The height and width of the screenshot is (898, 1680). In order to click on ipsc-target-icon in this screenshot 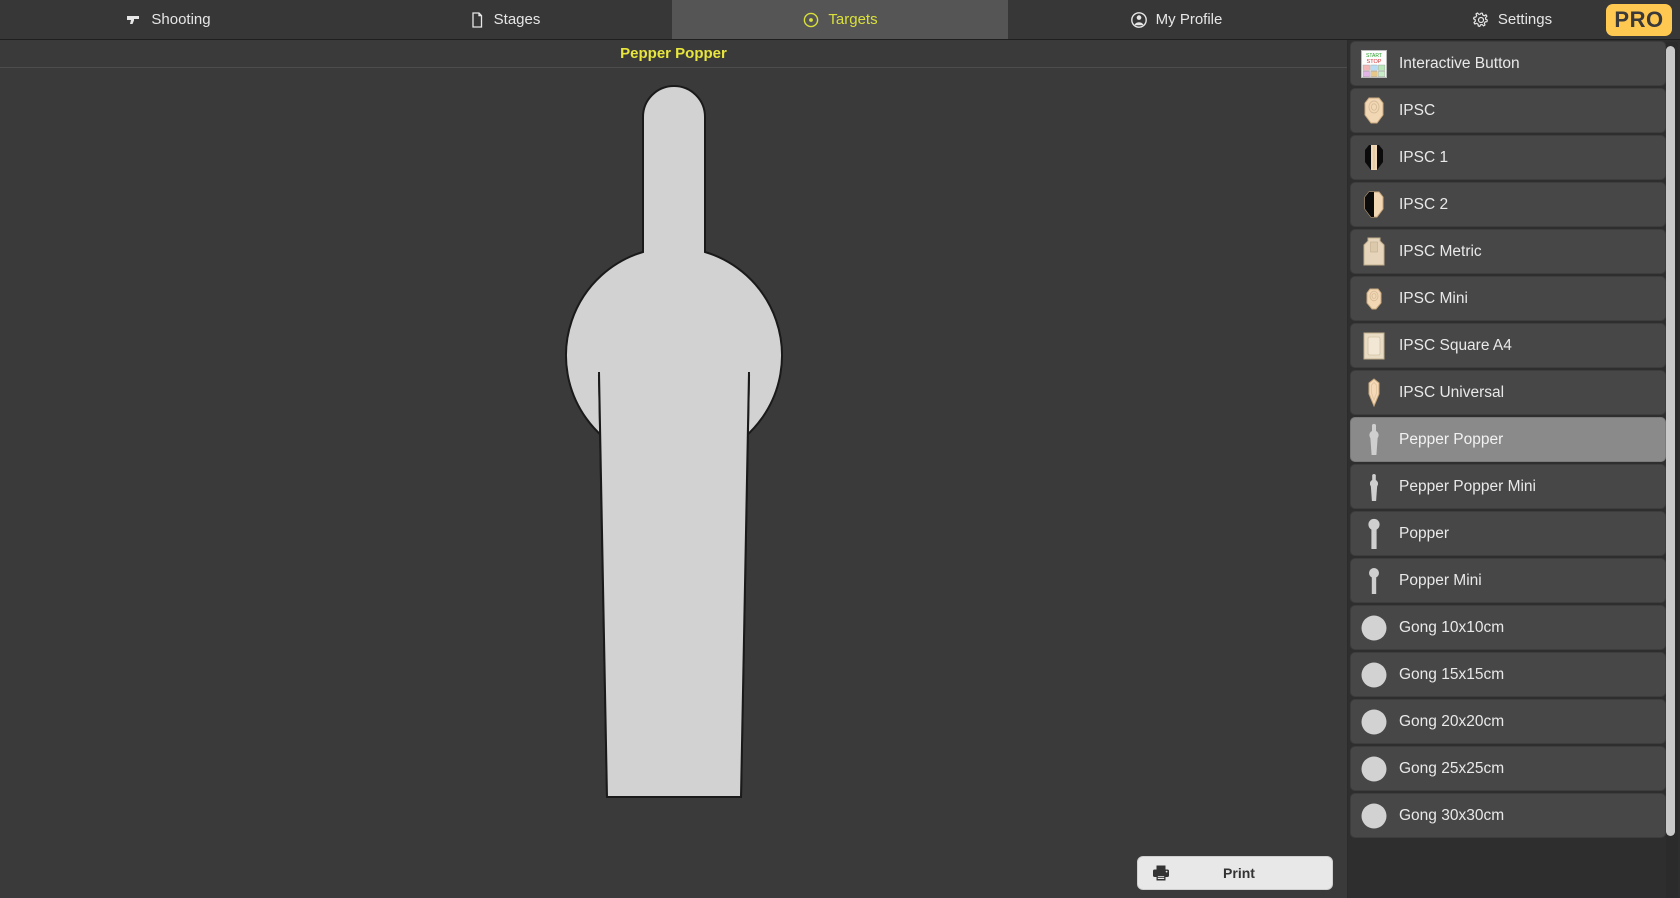, I will do `click(1374, 111)`.